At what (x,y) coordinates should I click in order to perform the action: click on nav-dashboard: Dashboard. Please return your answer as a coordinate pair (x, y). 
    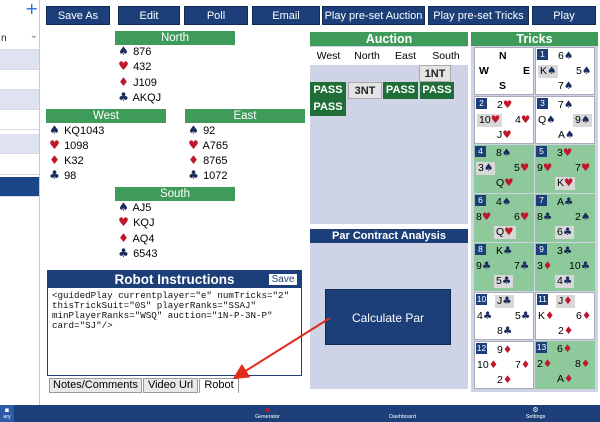
    Looking at the image, I should click on (402, 413).